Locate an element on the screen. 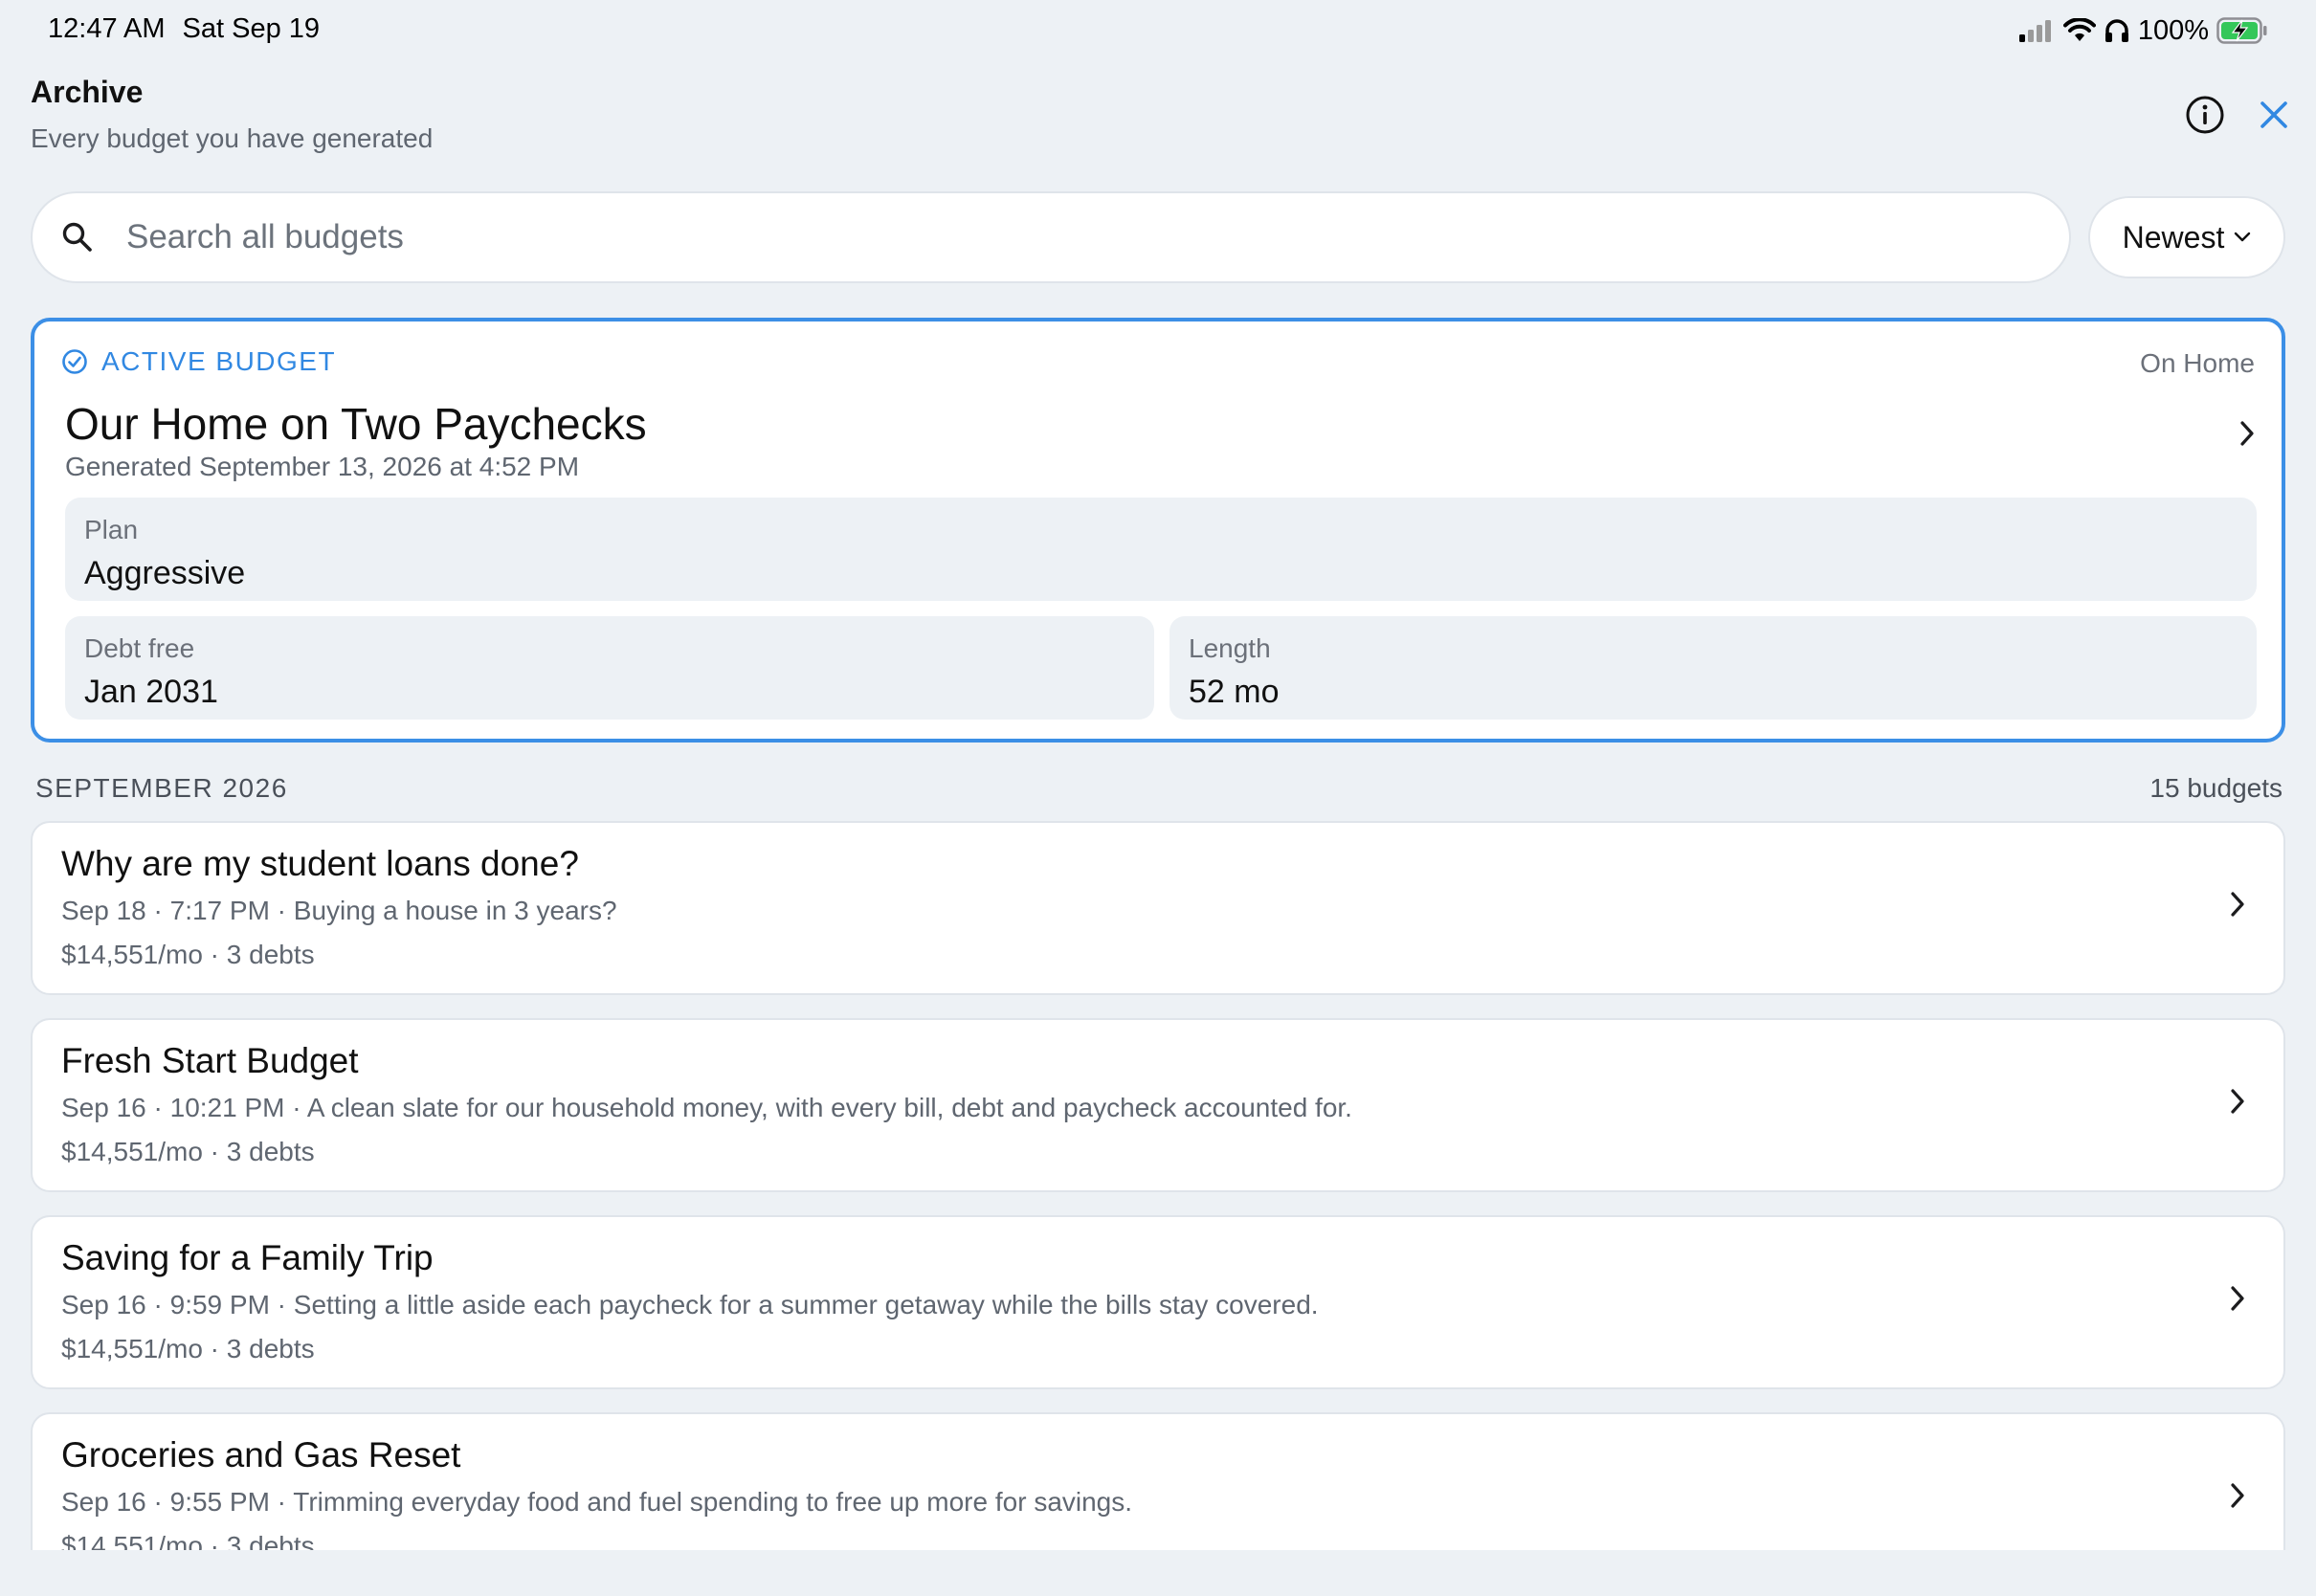 This screenshot has height=1596, width=2316. budget-title: Groceries and Gas Reset is located at coordinates (261, 1455).